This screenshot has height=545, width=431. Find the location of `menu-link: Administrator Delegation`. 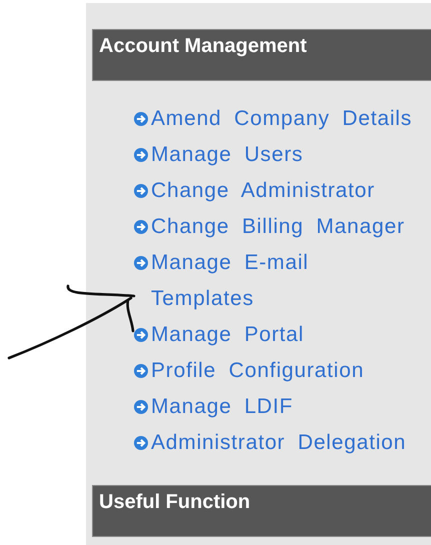

menu-link: Administrator Delegation is located at coordinates (278, 443).